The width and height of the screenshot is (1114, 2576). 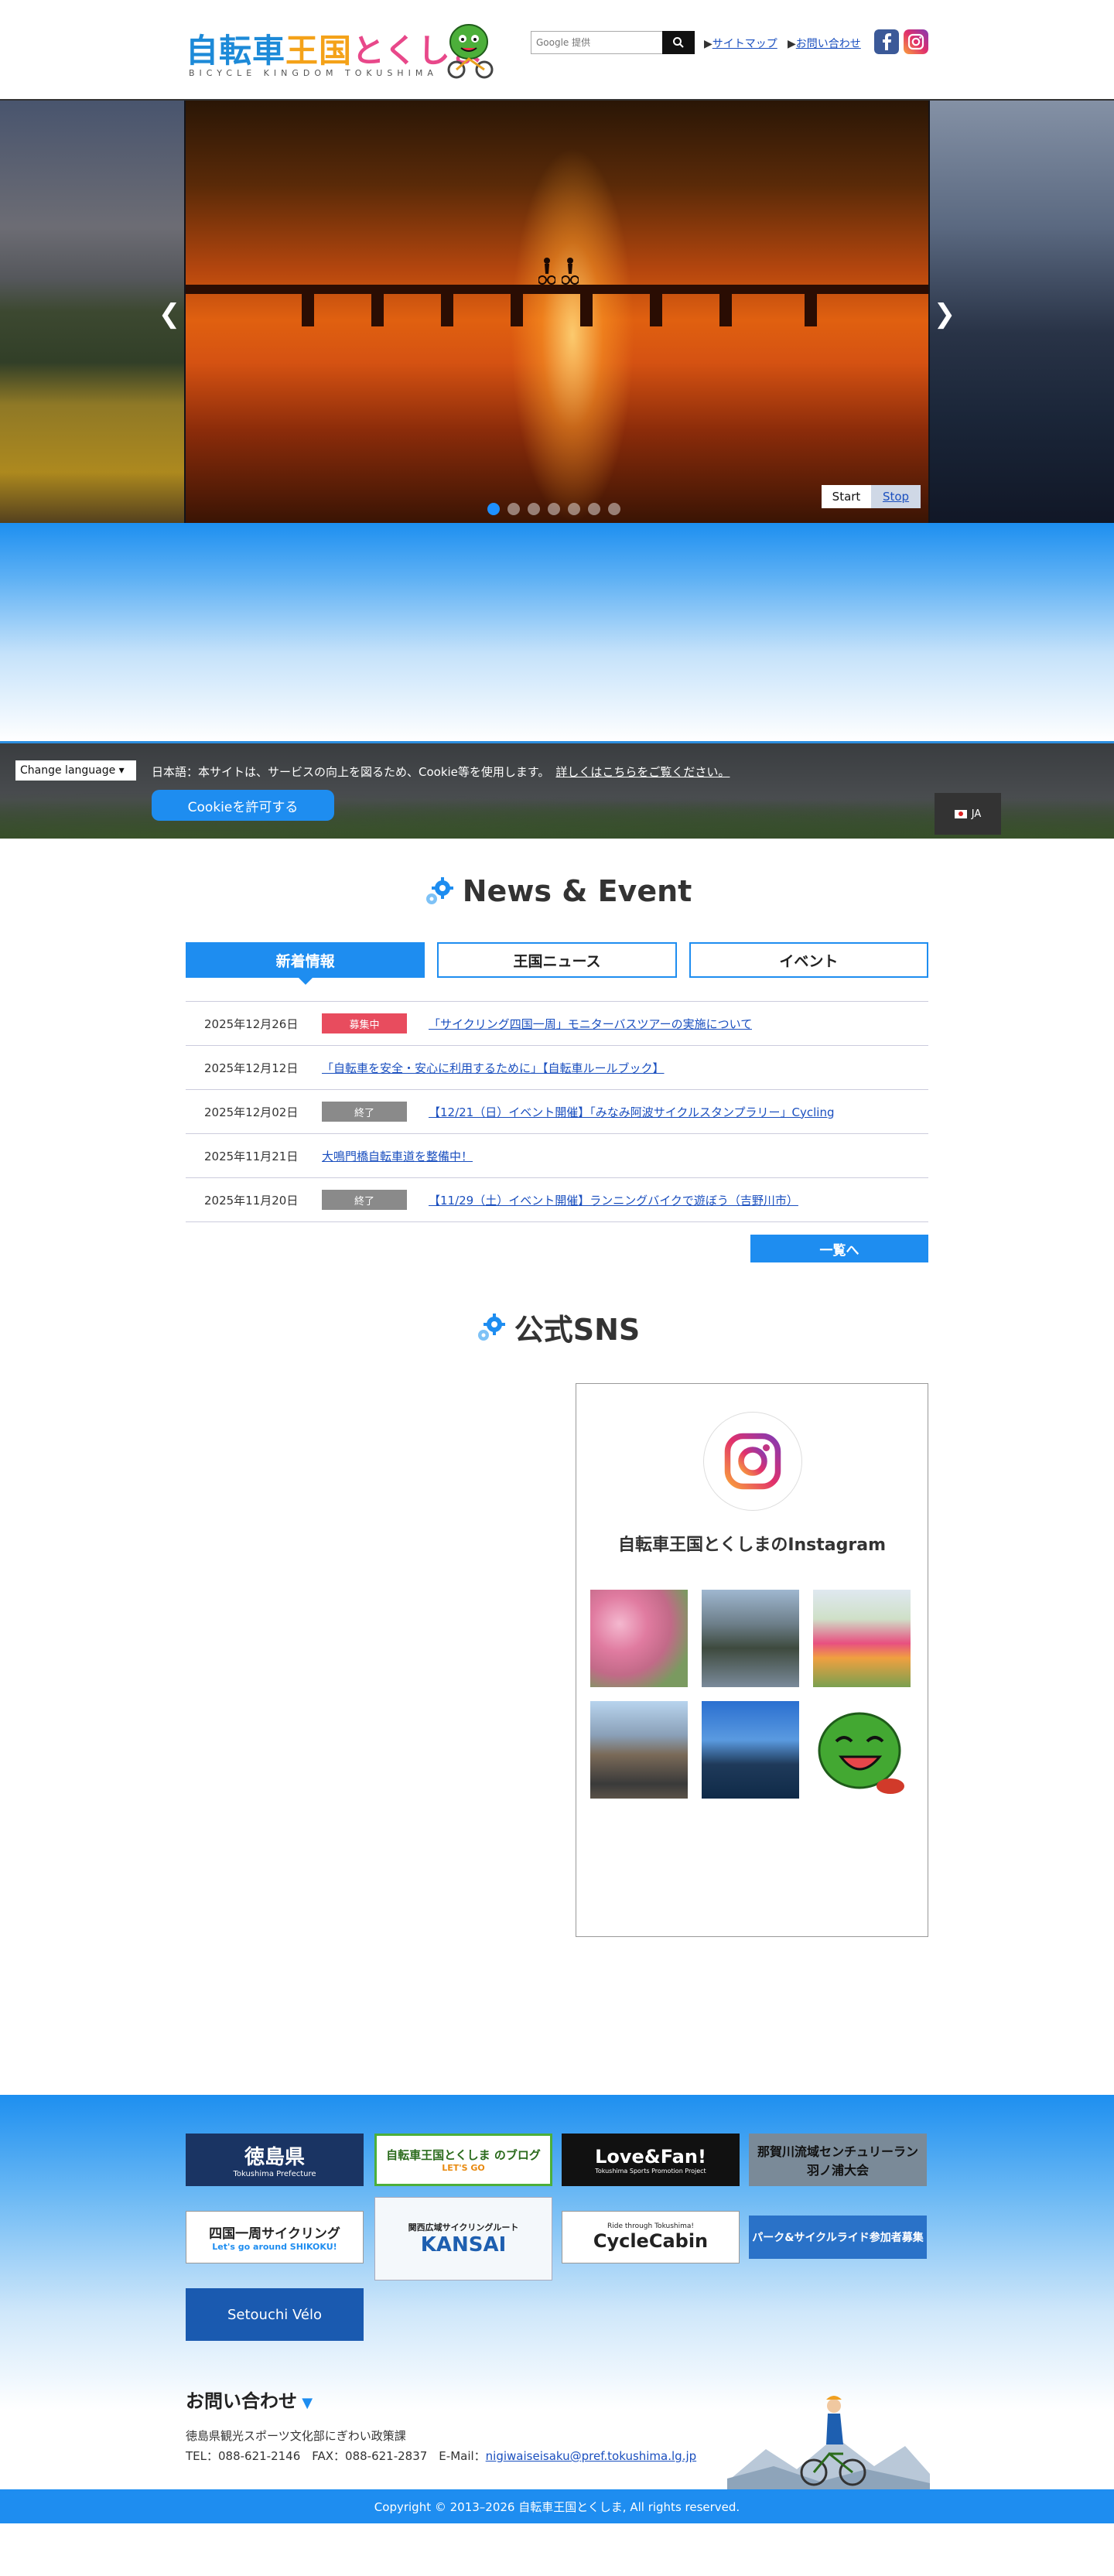 I want to click on slide-prev-preview, so click(x=92, y=312).